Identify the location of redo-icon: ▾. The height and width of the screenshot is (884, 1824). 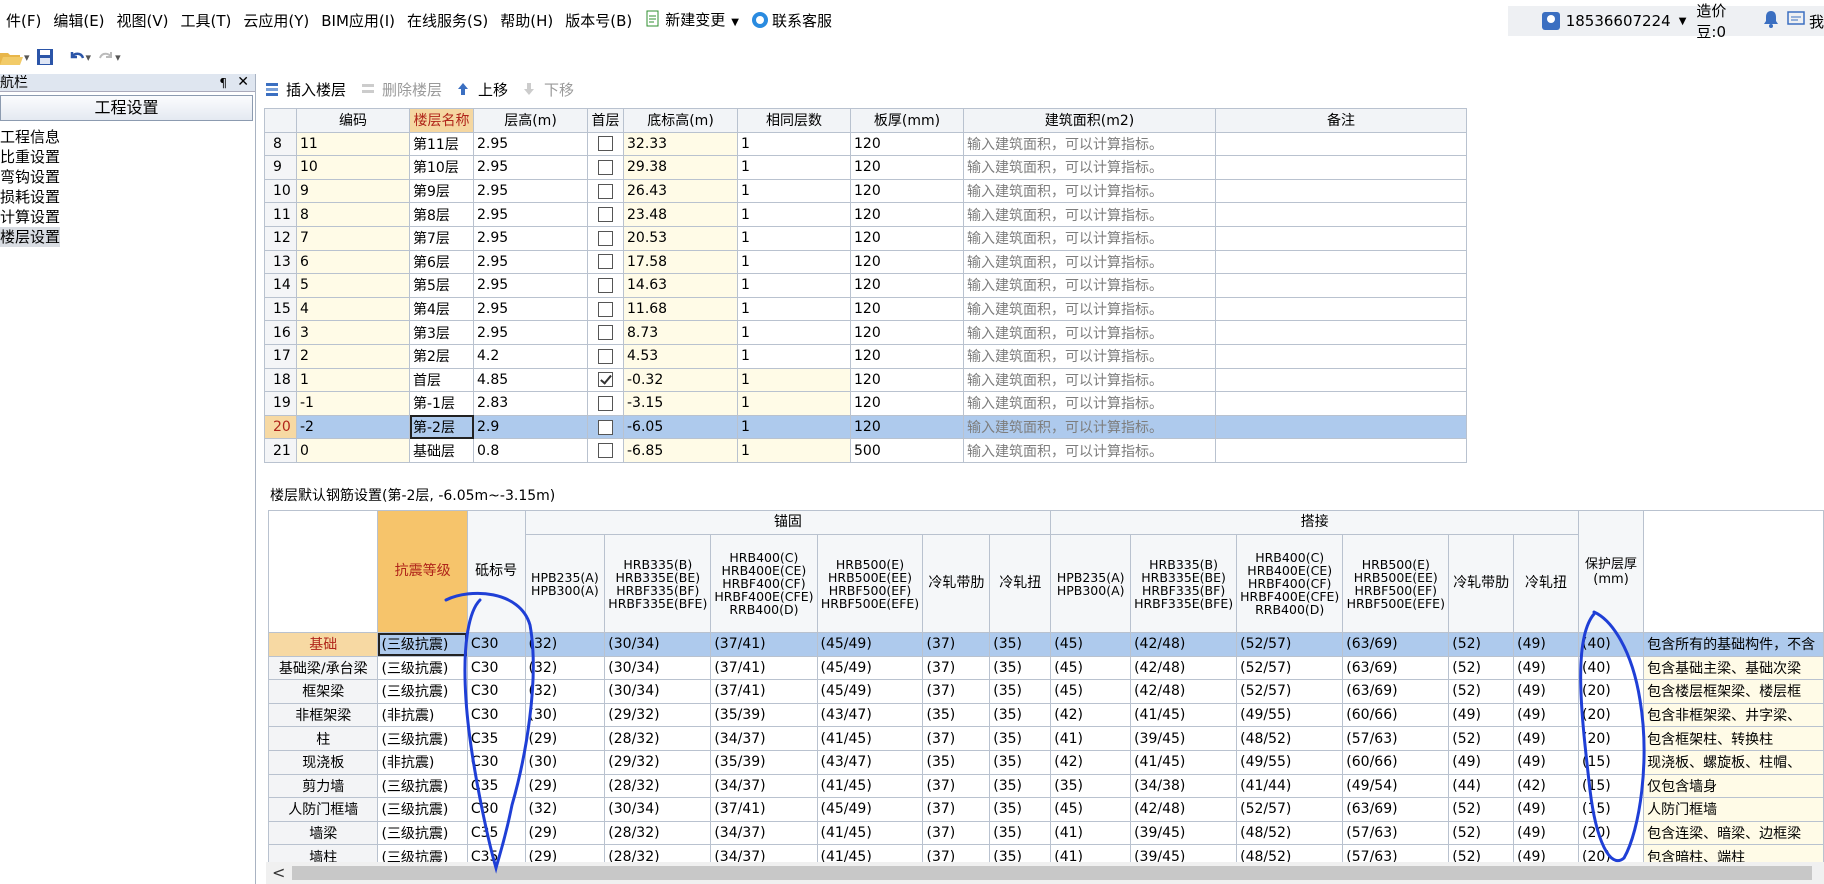
(109, 57).